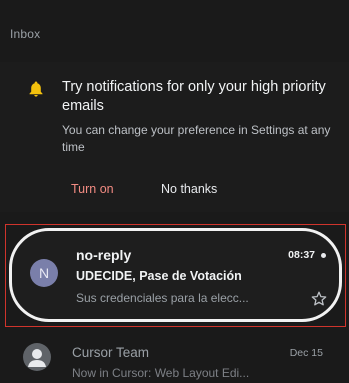 This screenshot has width=349, height=383. What do you see at coordinates (189, 189) in the screenshot?
I see `no-thanks-button: No thanks` at bounding box center [189, 189].